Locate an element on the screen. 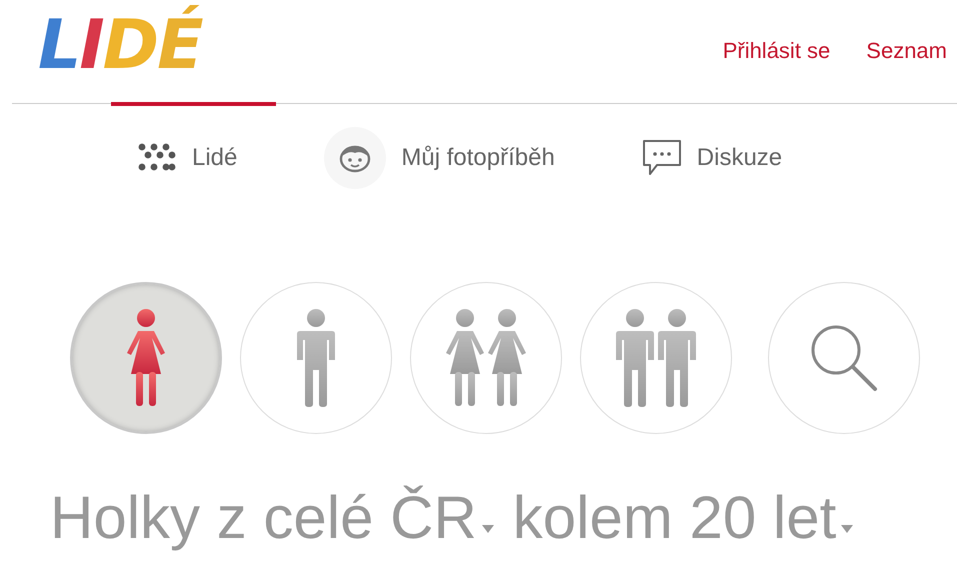 This screenshot has height=563, width=957. nav-link: Lidé is located at coordinates (188, 158).